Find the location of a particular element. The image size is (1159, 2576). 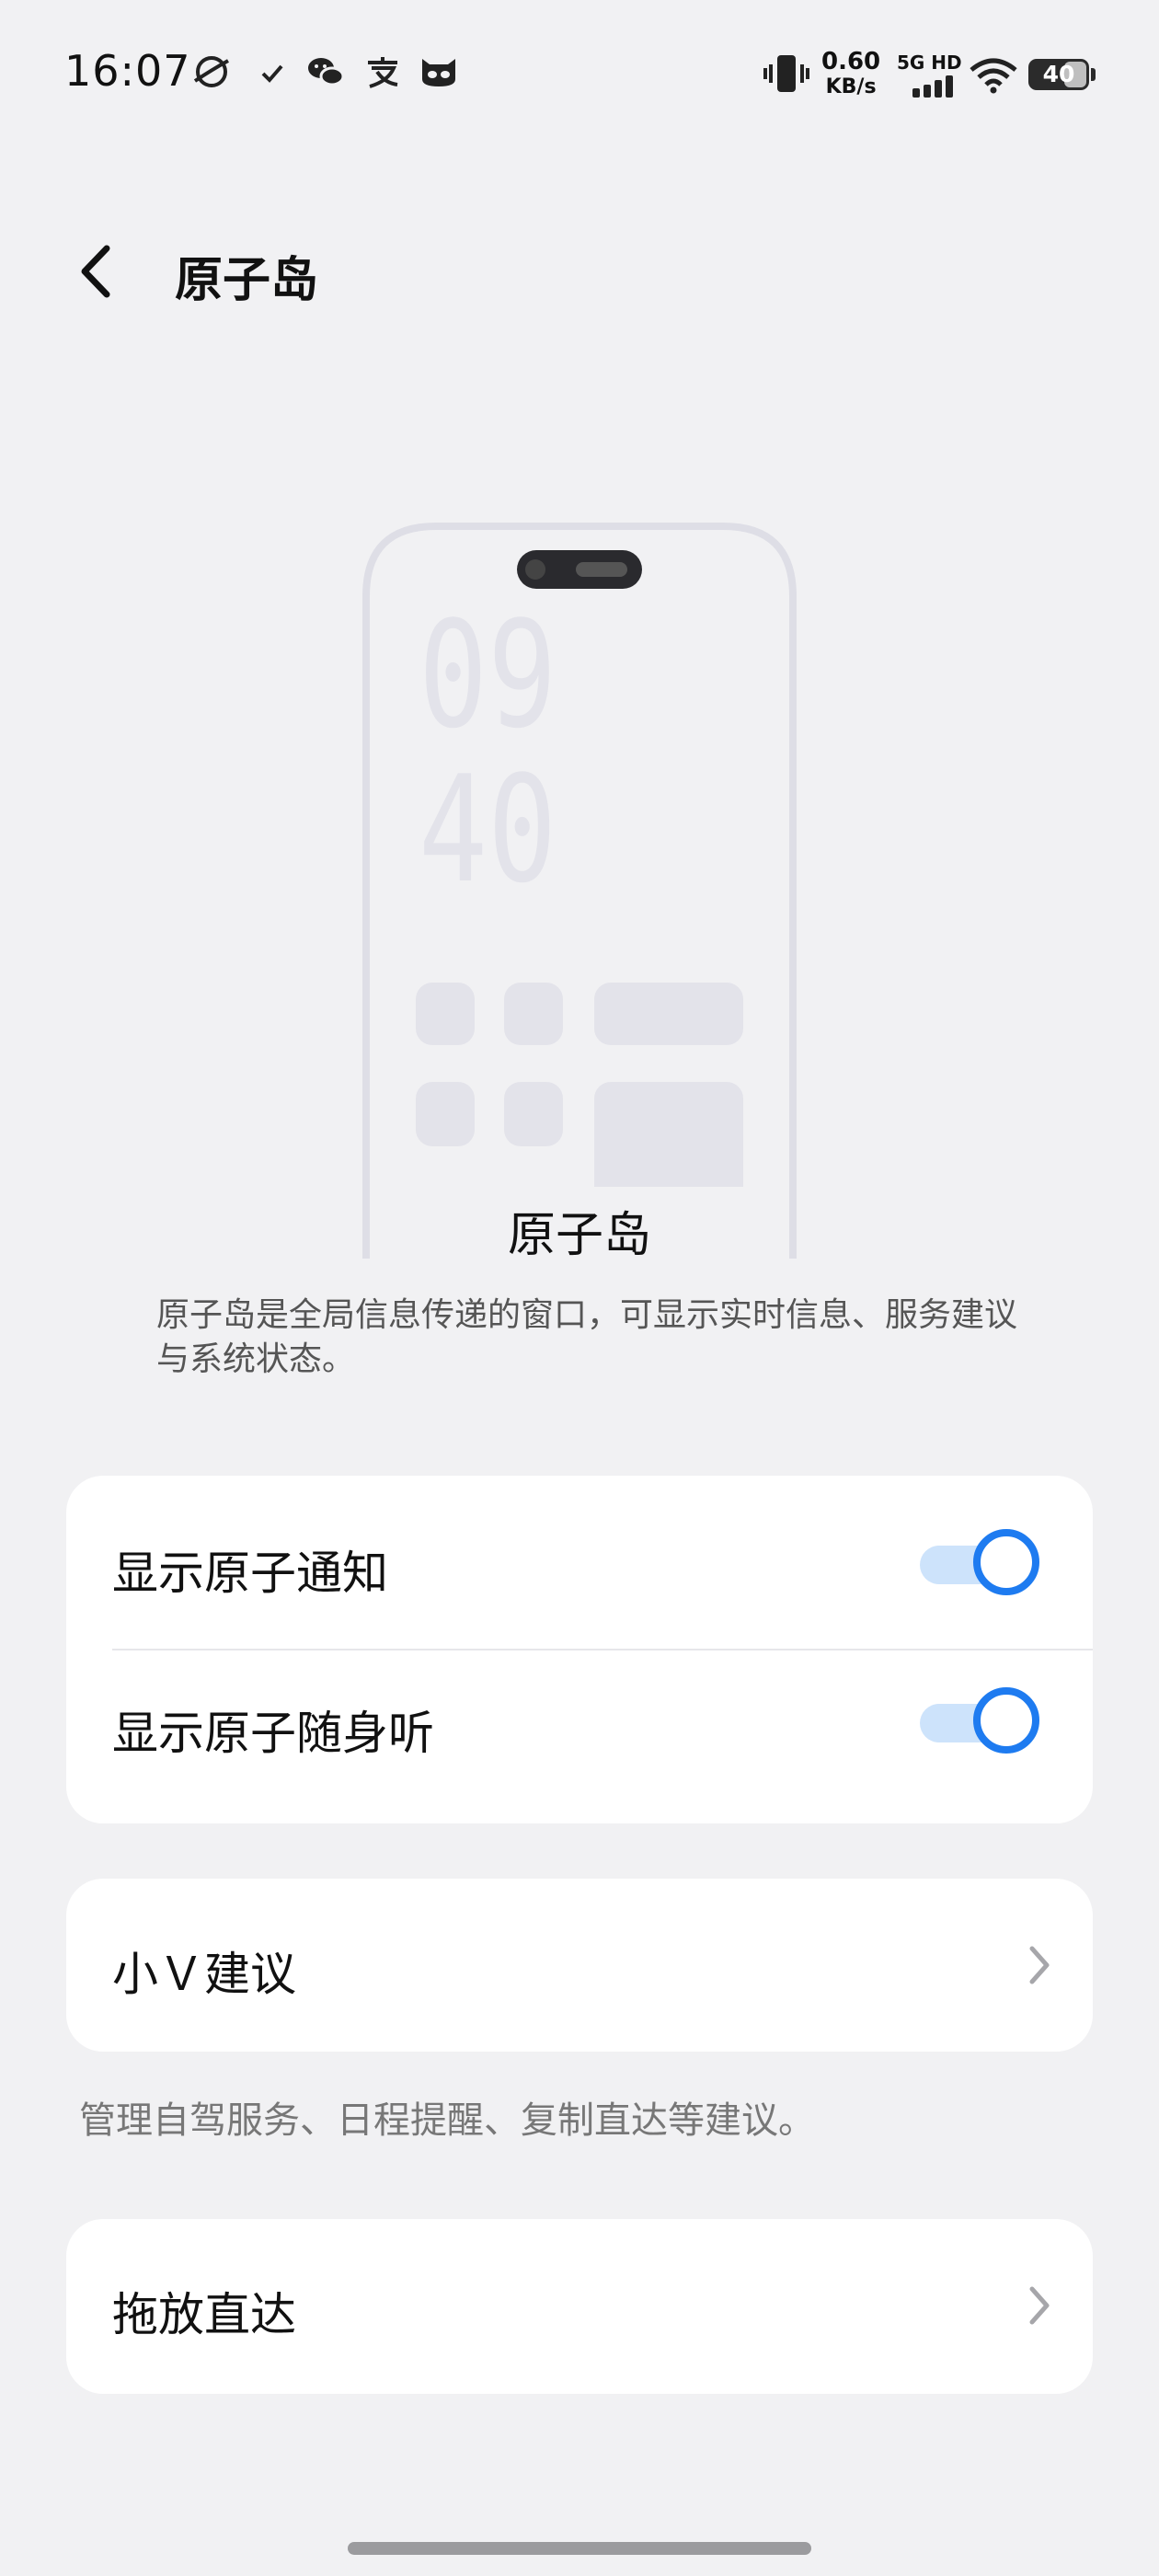

show-atomic-notification-row: 显示原子通知 is located at coordinates (579, 1562).